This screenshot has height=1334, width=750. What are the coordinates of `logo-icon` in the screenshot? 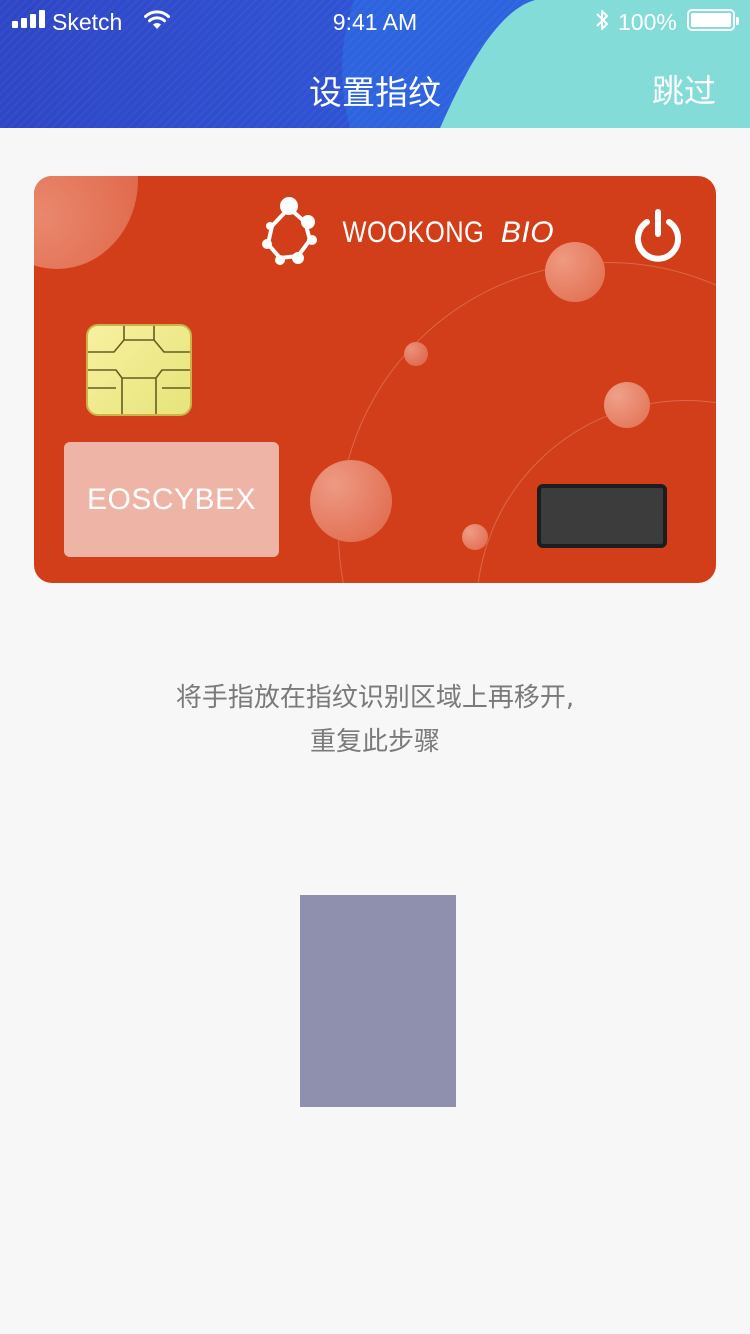 It's located at (289, 231).